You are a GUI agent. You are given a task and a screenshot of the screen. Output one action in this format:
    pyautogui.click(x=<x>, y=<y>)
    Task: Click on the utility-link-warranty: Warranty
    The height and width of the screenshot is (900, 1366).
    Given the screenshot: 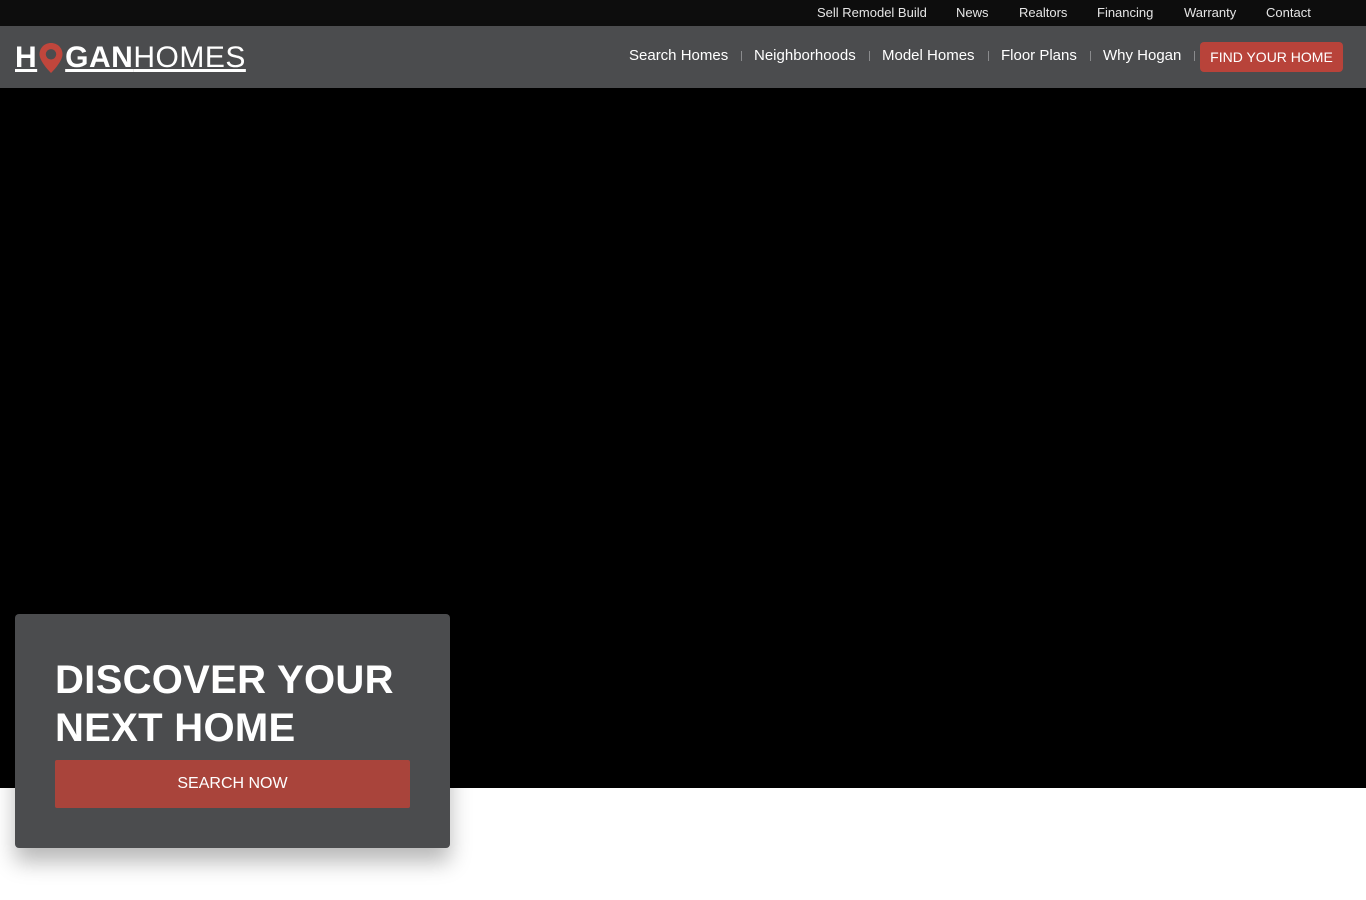 What is the action you would take?
    pyautogui.click(x=1210, y=12)
    